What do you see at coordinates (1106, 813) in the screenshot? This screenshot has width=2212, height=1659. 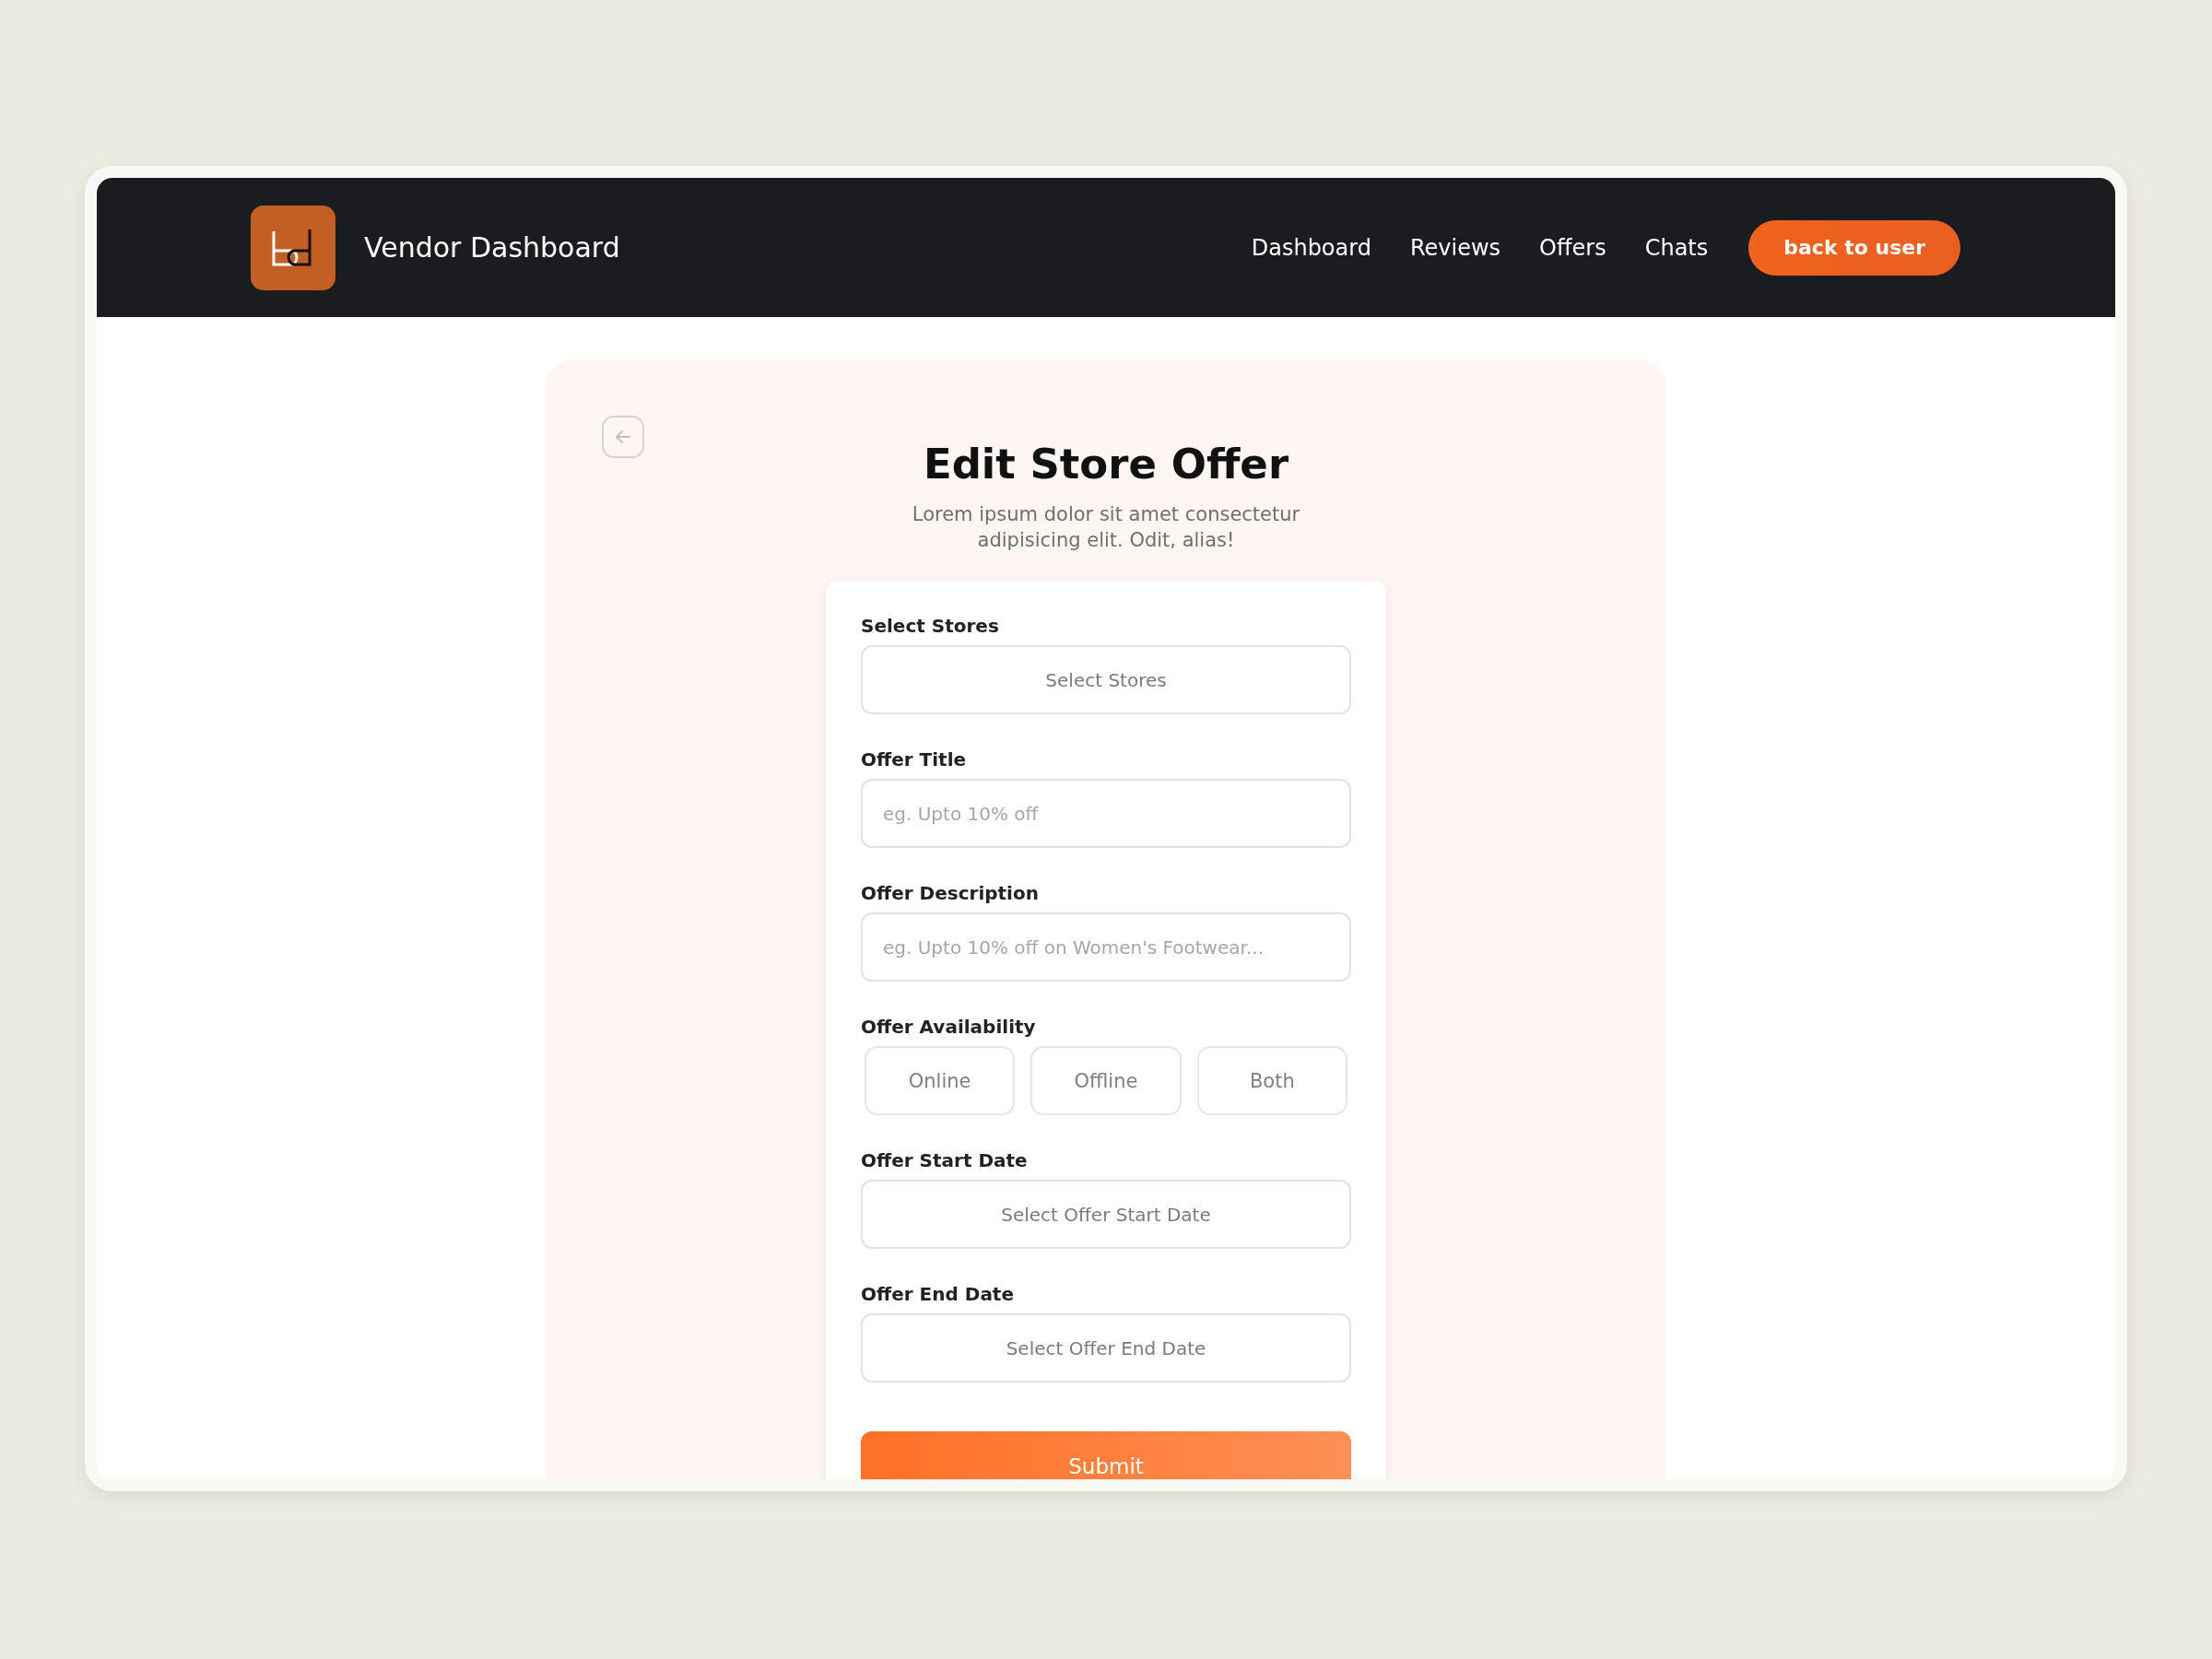 I see `input-field: eg. Upto 10% off` at bounding box center [1106, 813].